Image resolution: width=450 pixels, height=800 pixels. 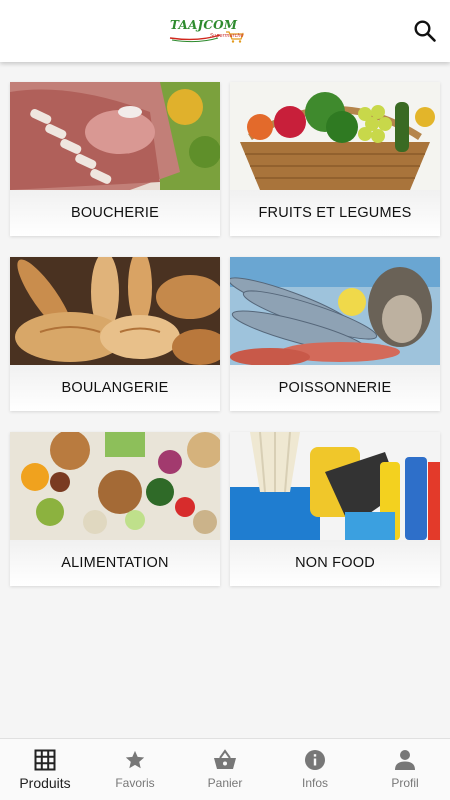 What do you see at coordinates (114, 213) in the screenshot?
I see `category-label: BOUCHERIE` at bounding box center [114, 213].